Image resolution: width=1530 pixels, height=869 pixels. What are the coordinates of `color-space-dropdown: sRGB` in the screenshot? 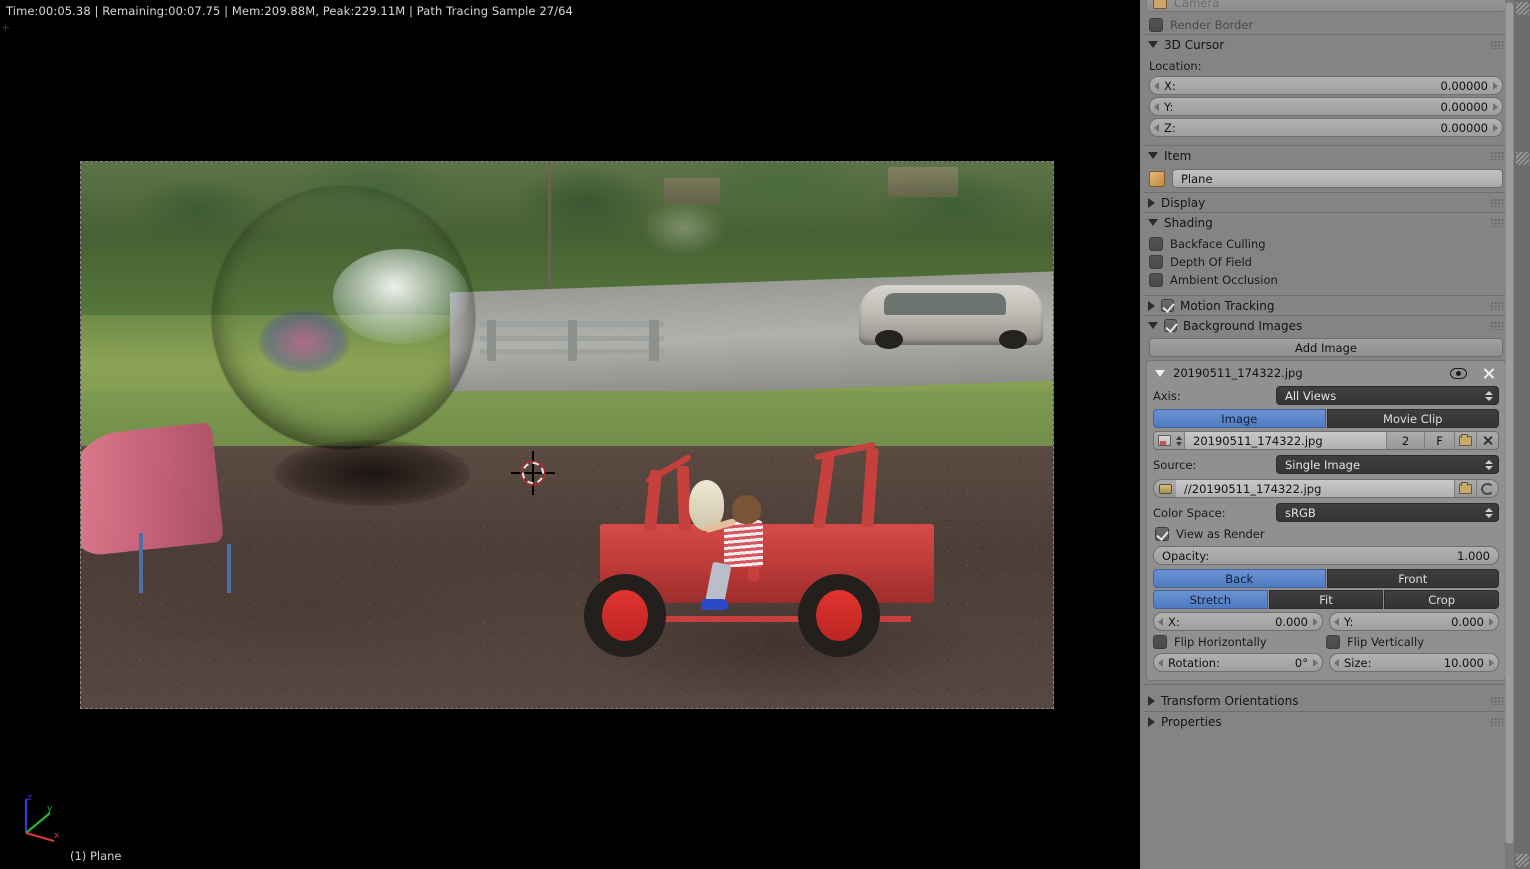 It's located at (1387, 512).